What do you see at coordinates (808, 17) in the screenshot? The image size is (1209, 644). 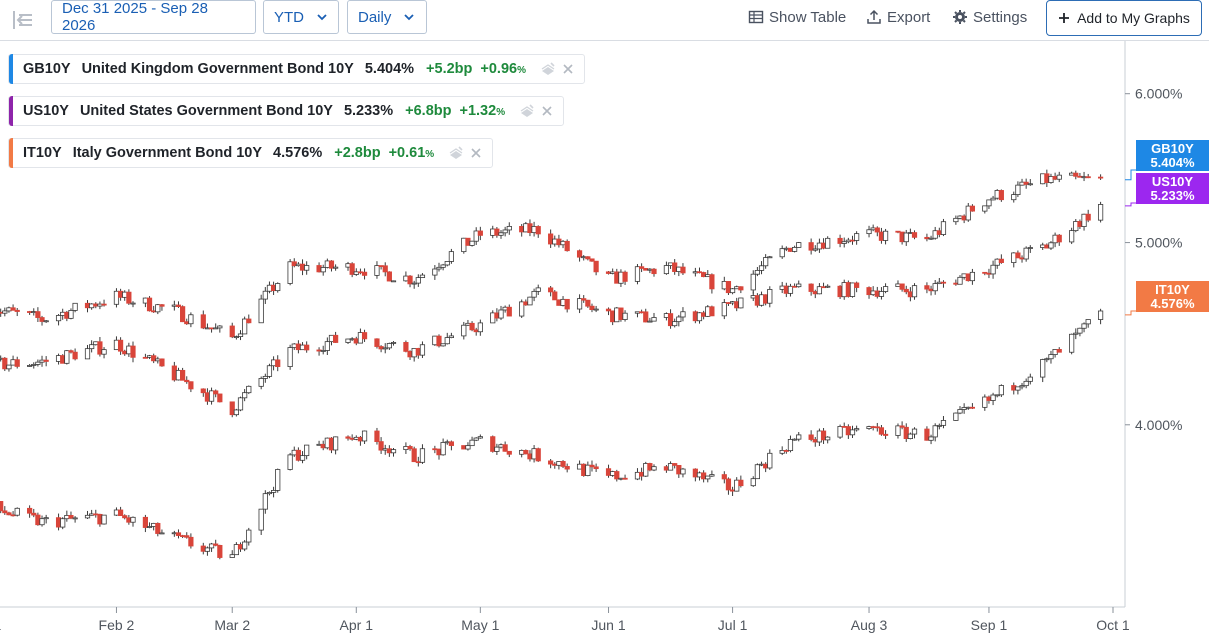 I see `show-table-label: Show Table` at bounding box center [808, 17].